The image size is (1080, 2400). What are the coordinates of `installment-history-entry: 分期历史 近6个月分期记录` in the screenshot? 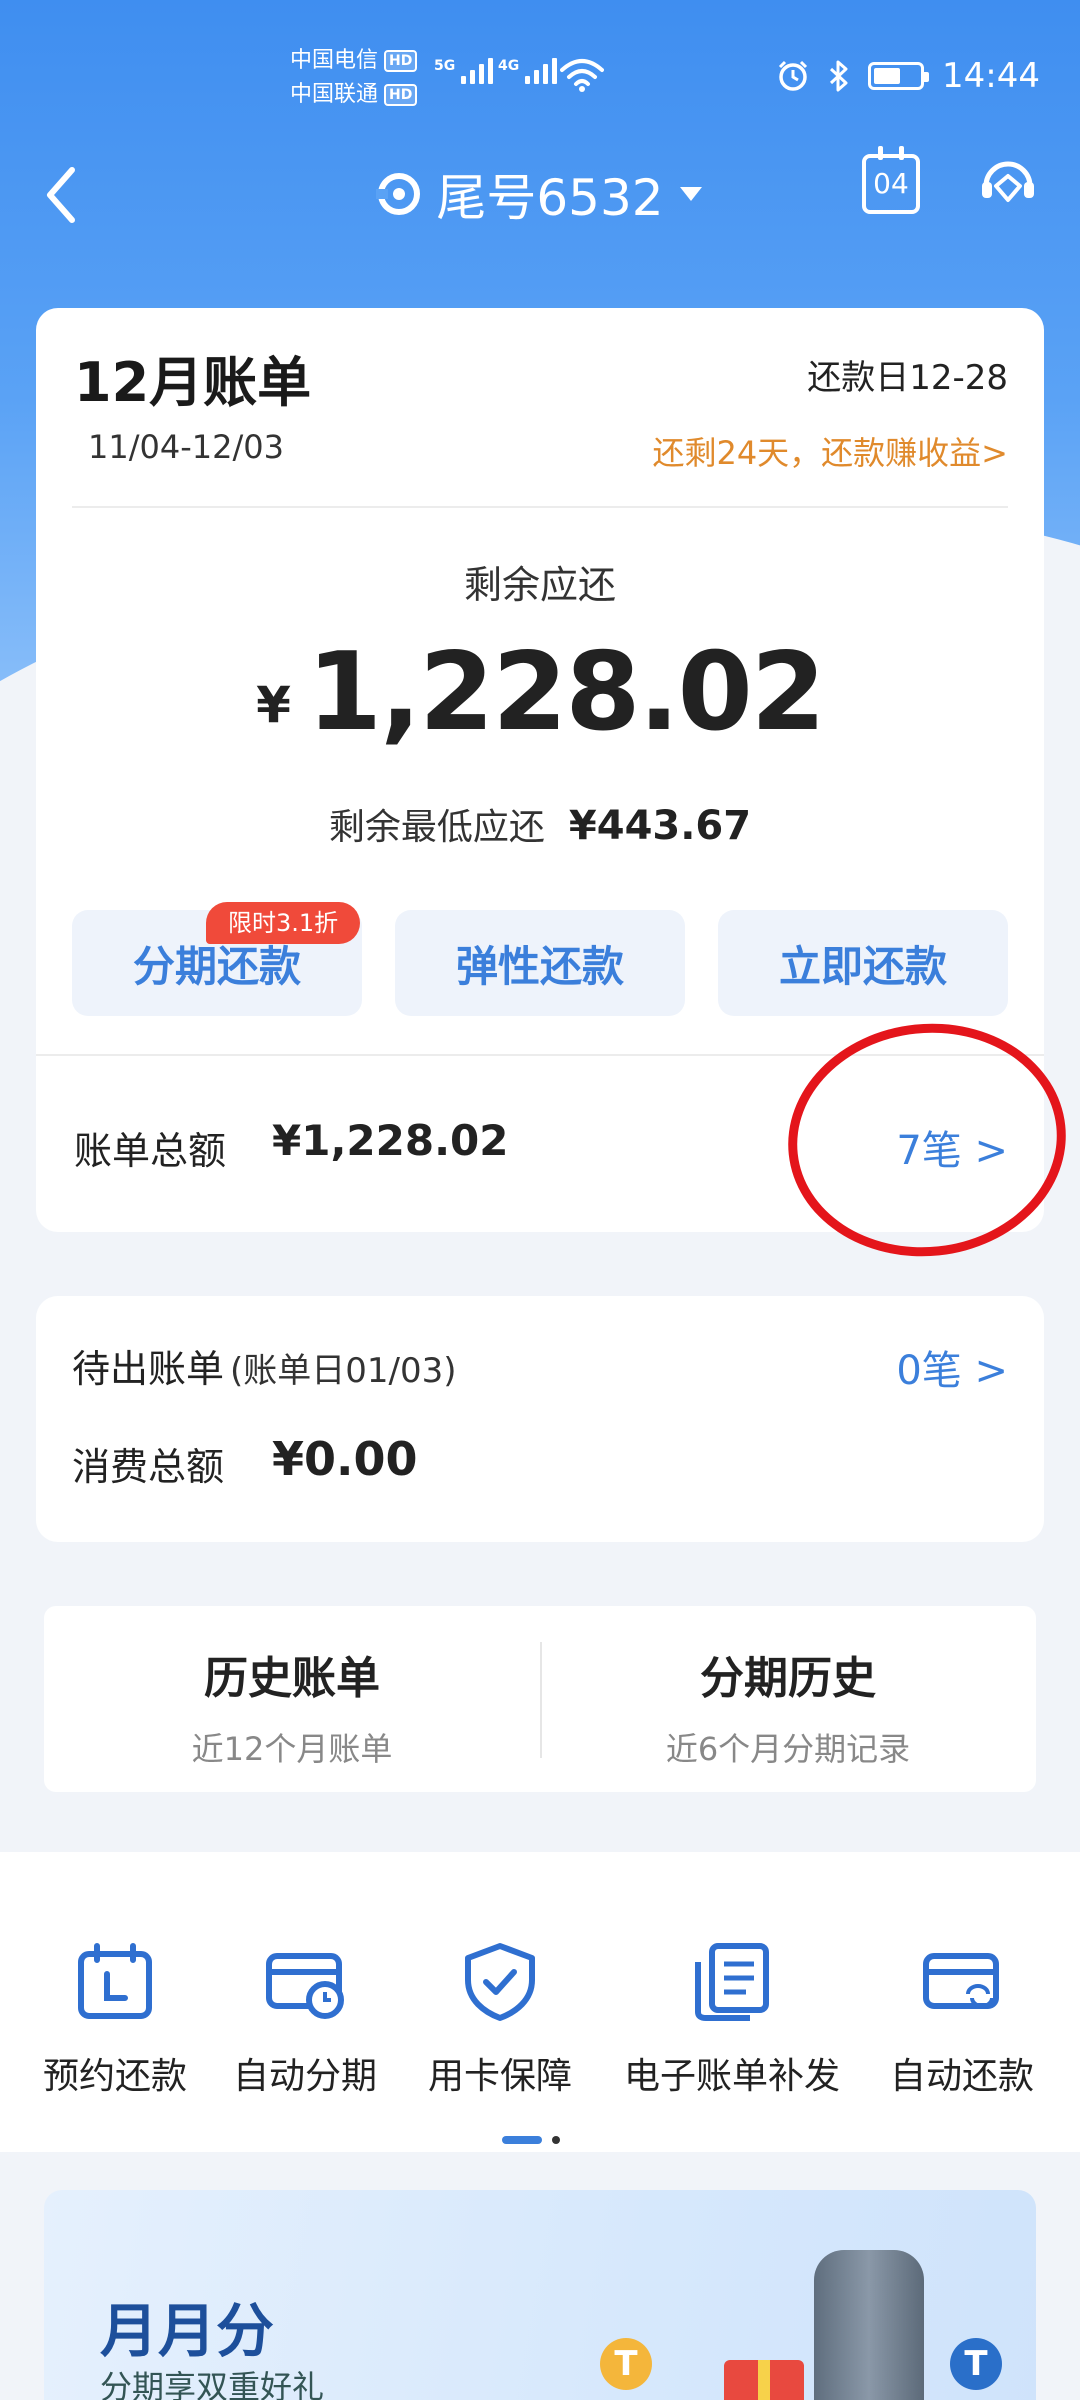 It's located at (788, 1706).